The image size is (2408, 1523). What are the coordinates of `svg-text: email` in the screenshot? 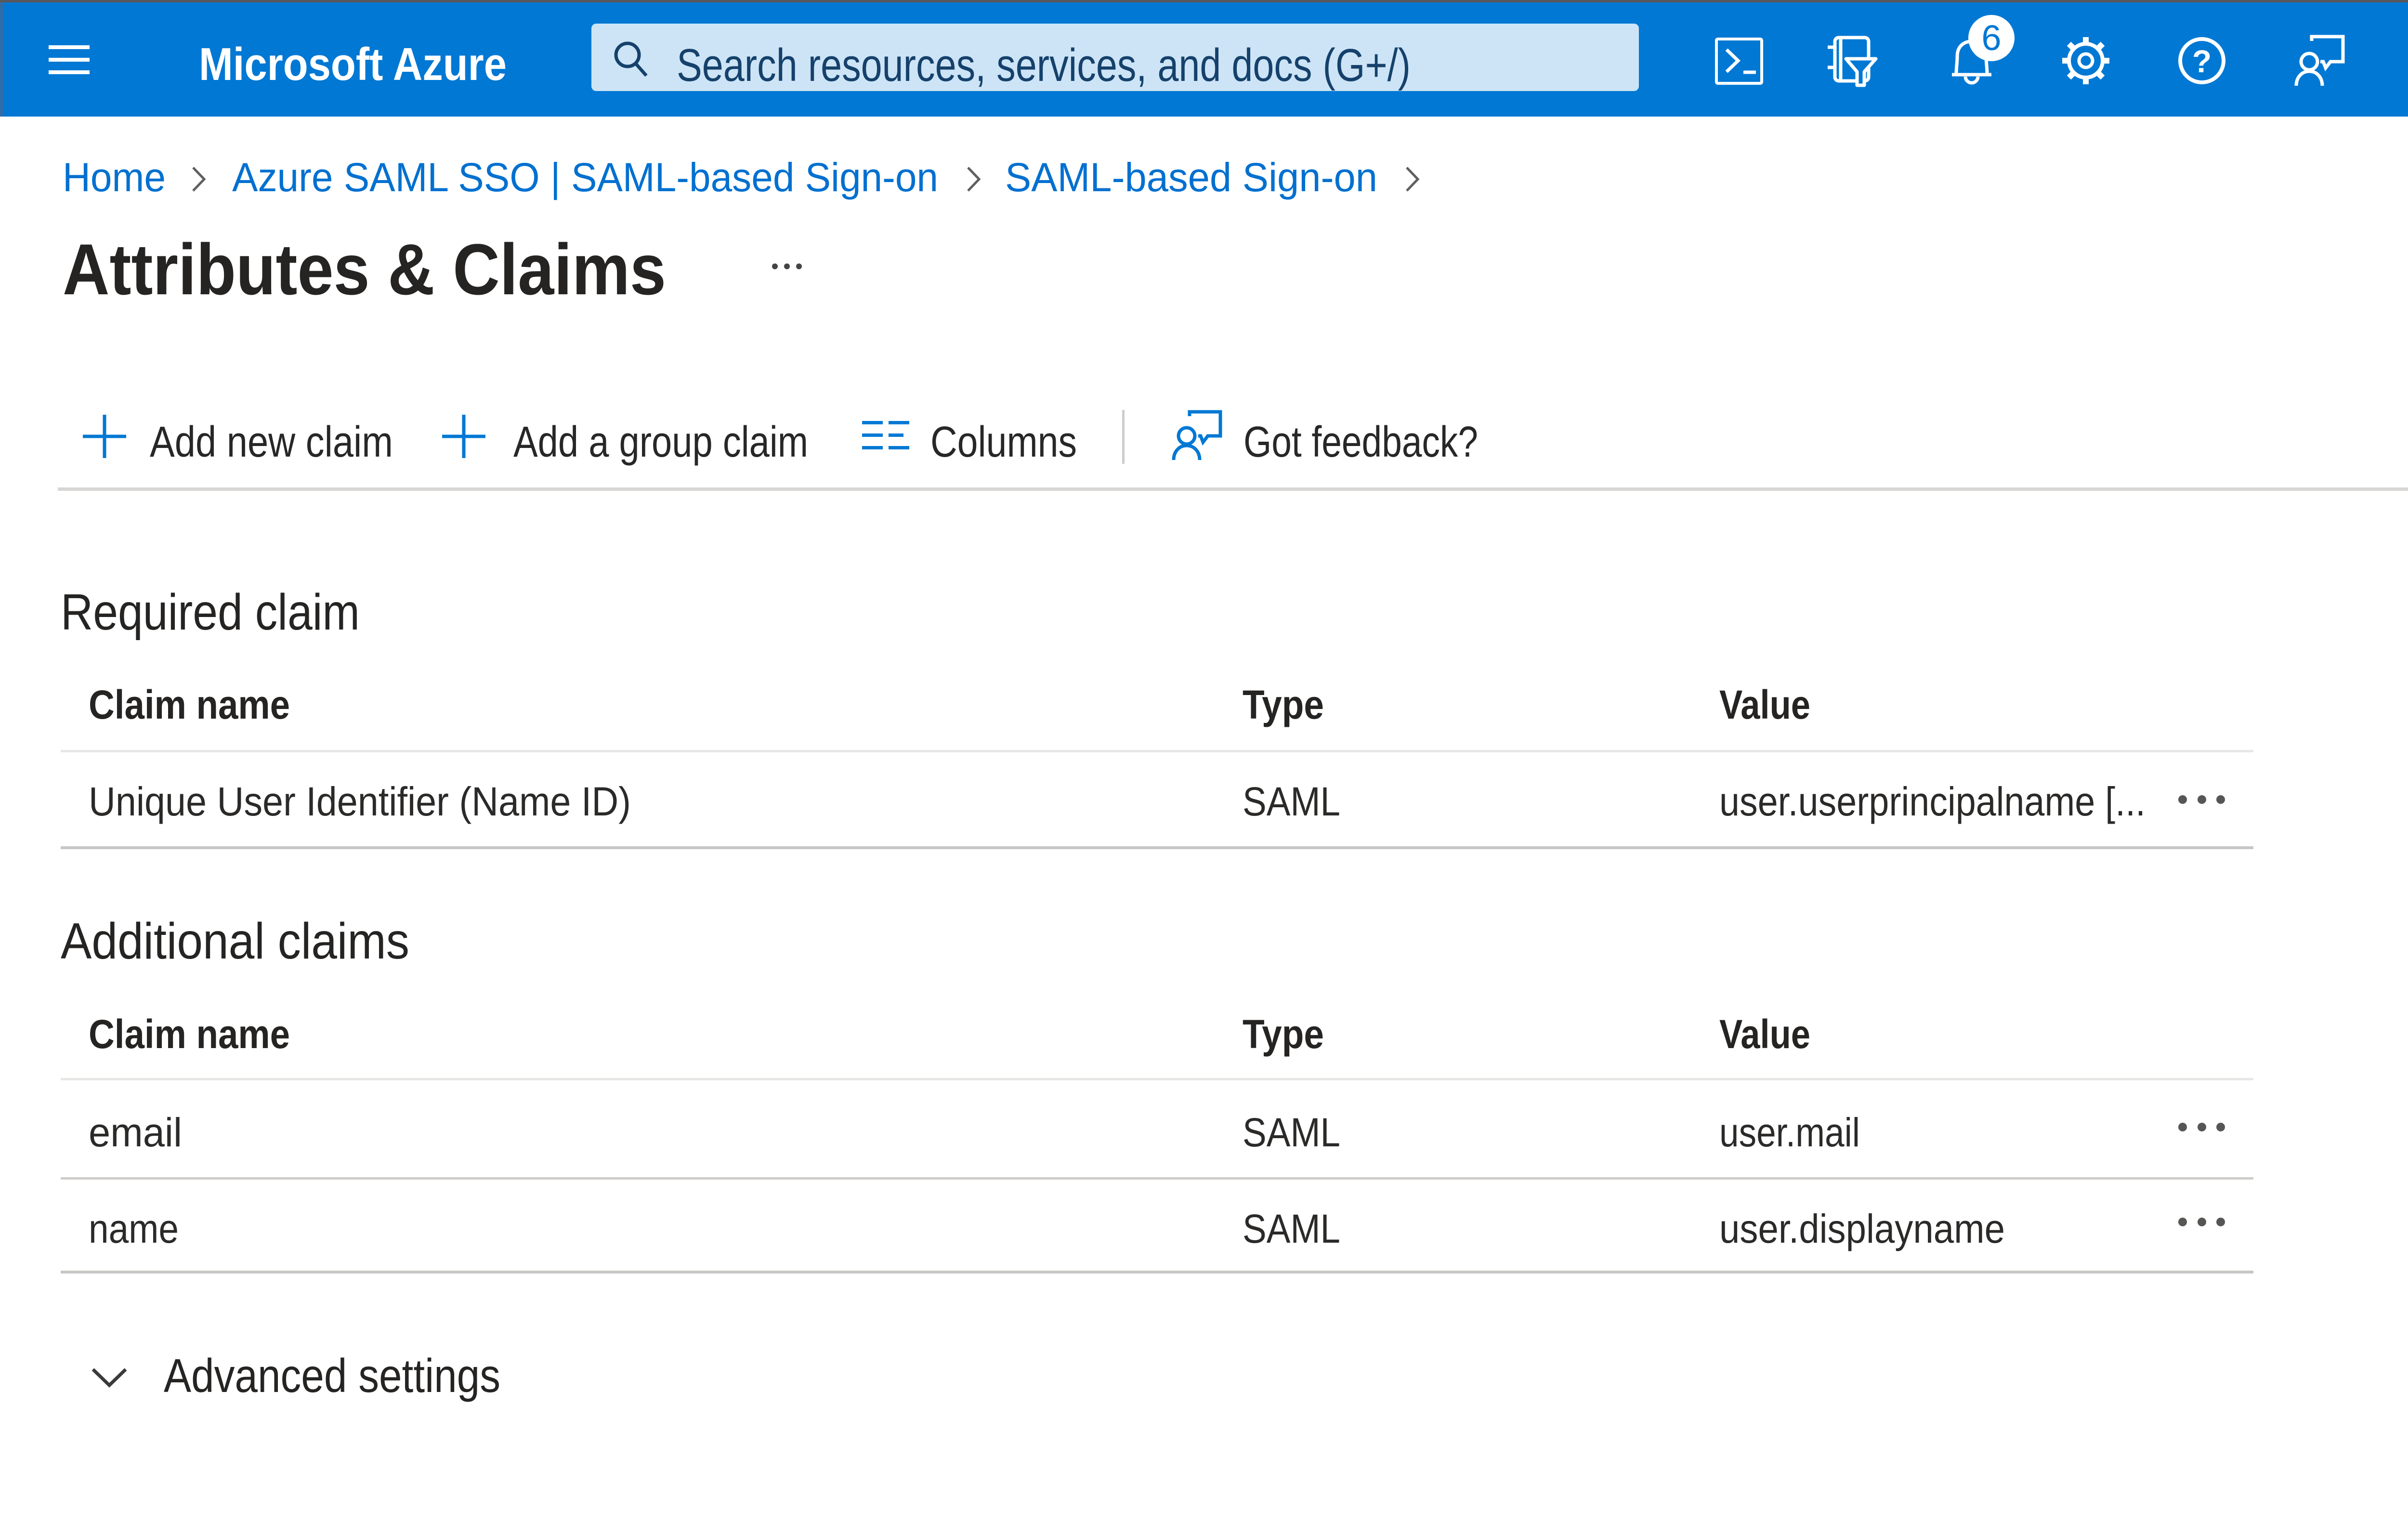 It's located at (135, 1132).